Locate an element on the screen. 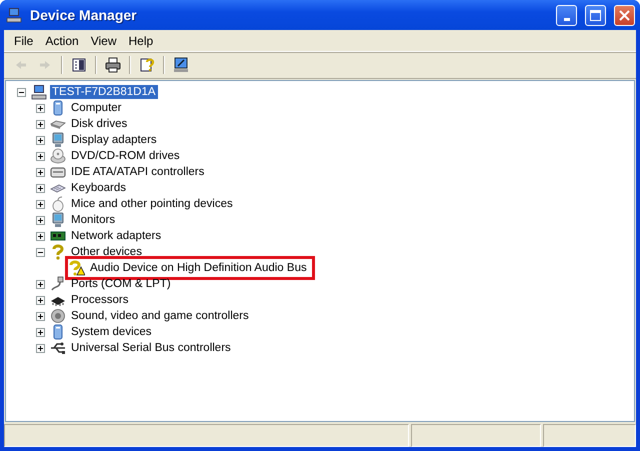  tree-item-label: Other devices is located at coordinates (106, 252).